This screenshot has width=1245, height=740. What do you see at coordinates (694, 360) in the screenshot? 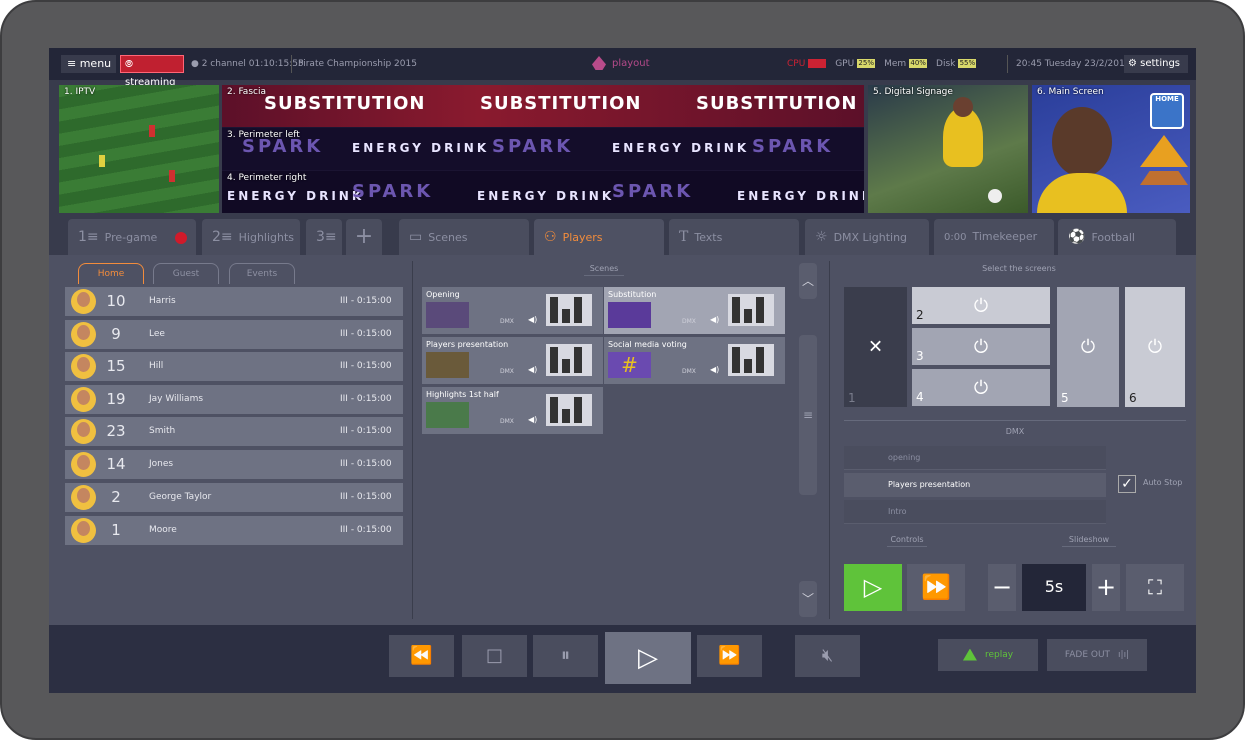
I see `scene-card: Social media voting # DMX ◀)` at bounding box center [694, 360].